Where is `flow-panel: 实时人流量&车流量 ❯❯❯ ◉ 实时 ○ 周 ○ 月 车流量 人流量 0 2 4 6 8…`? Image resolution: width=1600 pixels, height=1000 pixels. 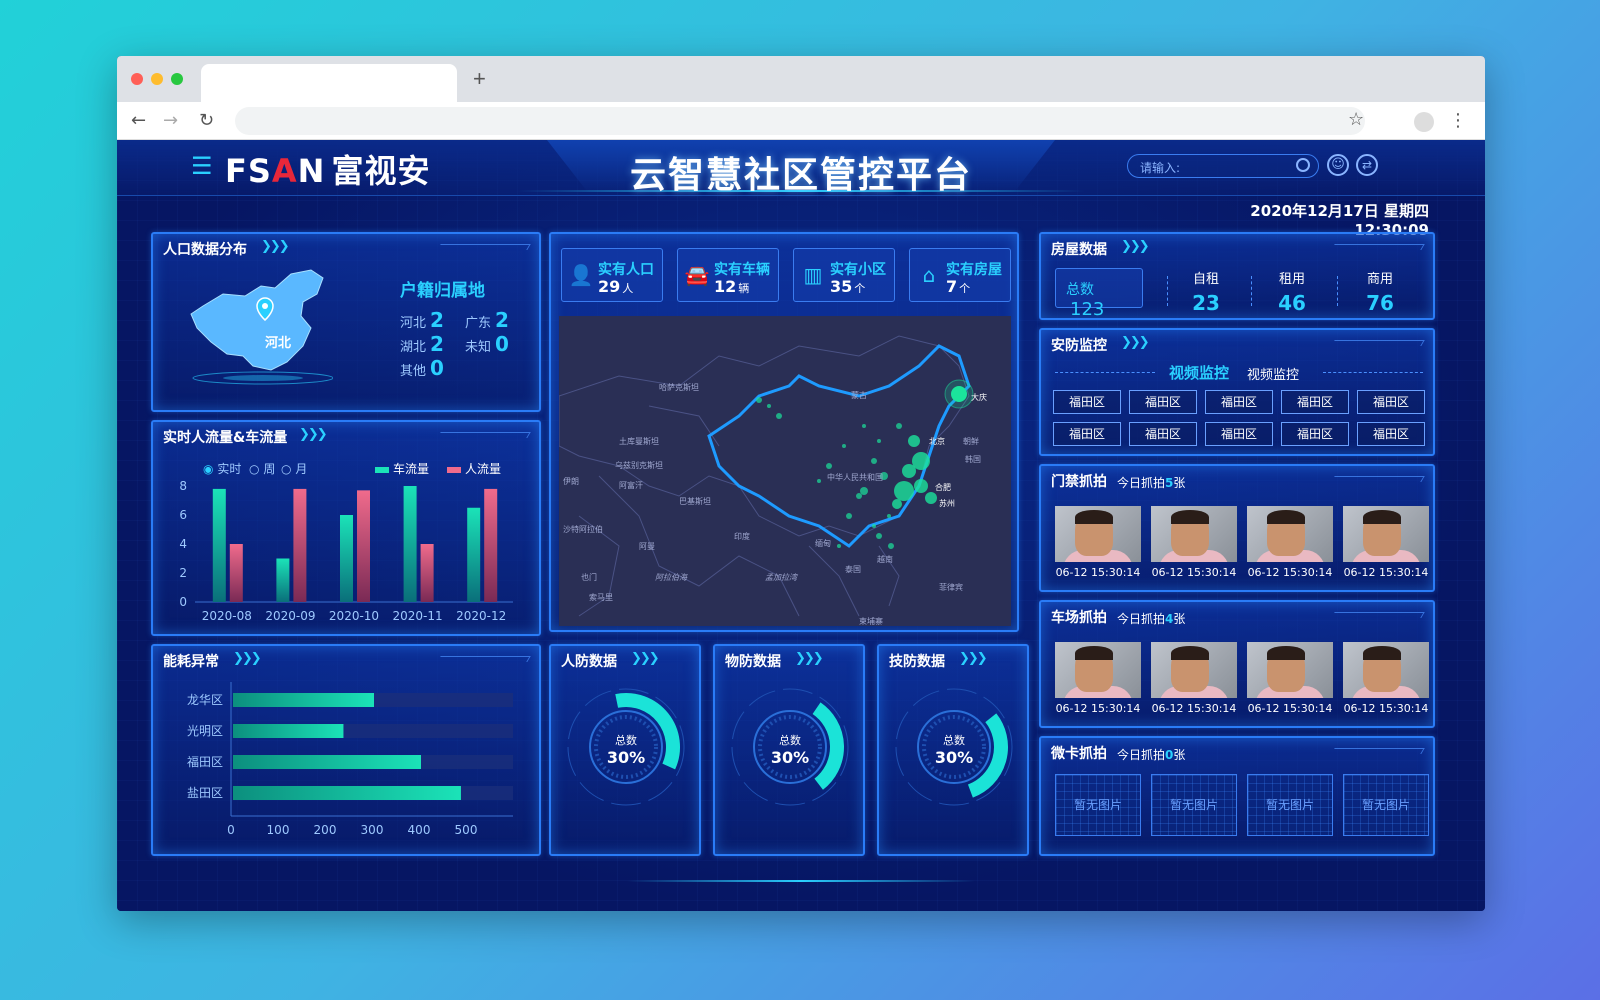 flow-panel: 实时人流量&车流量 ❯❯❯ ◉ 实时 ○ 周 ○ 月 车流量 人流量 0 2 4 6 8… is located at coordinates (346, 528).